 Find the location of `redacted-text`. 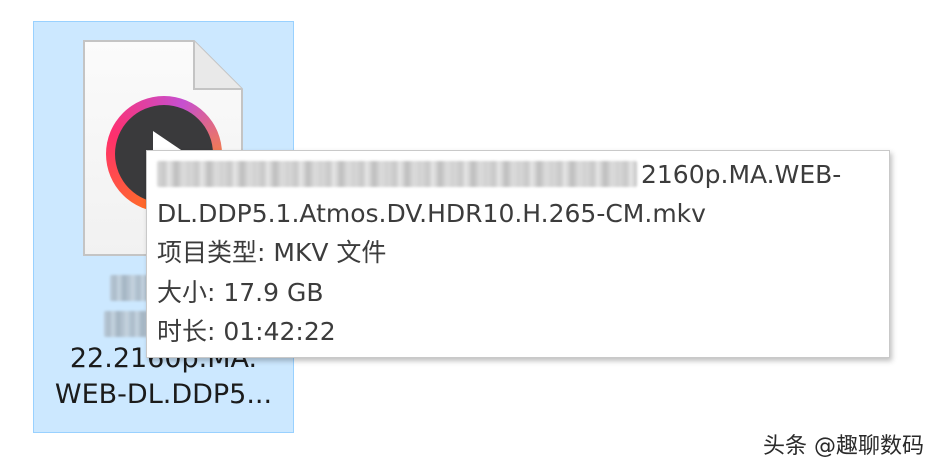

redacted-text is located at coordinates (397, 174).